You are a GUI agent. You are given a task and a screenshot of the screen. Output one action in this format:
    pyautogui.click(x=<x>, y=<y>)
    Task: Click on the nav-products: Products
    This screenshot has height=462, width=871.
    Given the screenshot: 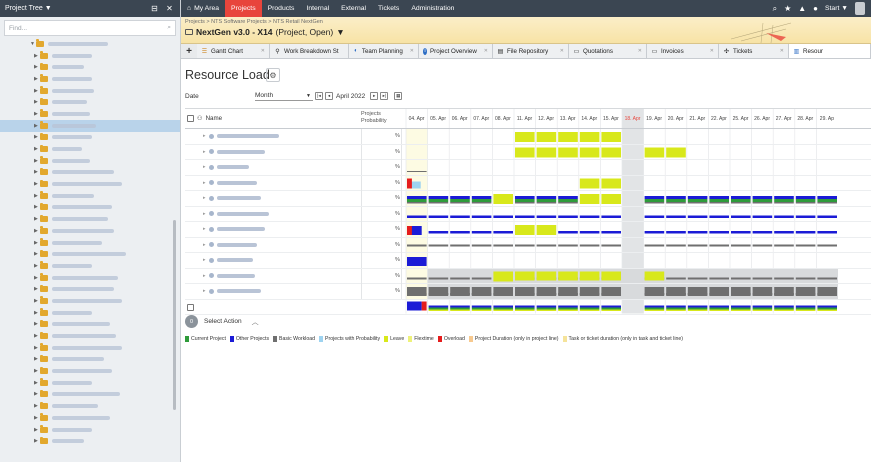 What is the action you would take?
    pyautogui.click(x=281, y=8)
    